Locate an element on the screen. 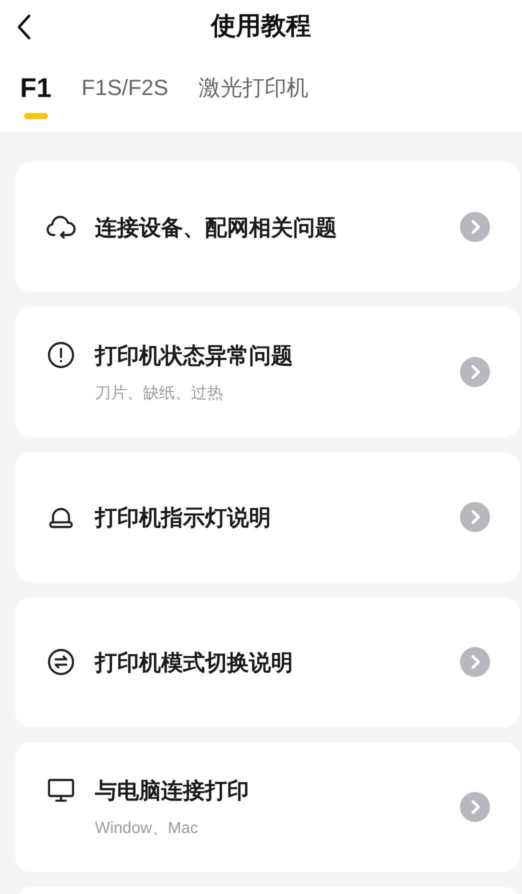 This screenshot has height=894, width=522. switch-icon is located at coordinates (61, 662).